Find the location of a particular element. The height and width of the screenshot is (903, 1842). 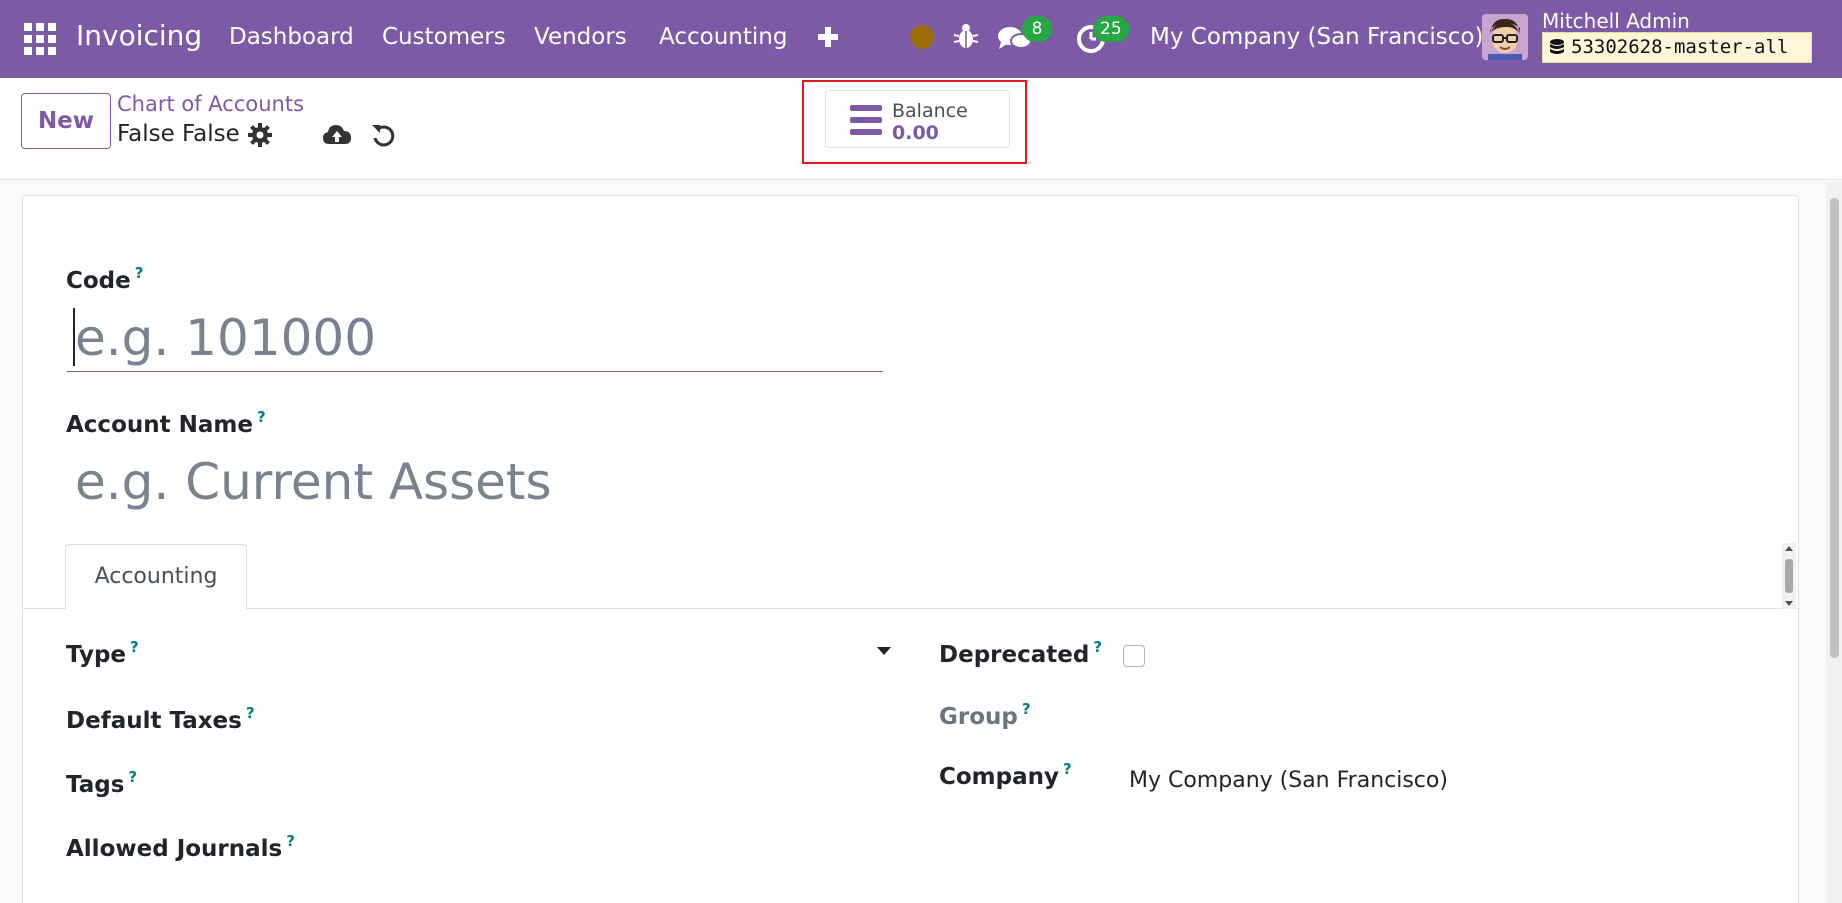

database-badge: 53302628-master-all is located at coordinates (1677, 47).